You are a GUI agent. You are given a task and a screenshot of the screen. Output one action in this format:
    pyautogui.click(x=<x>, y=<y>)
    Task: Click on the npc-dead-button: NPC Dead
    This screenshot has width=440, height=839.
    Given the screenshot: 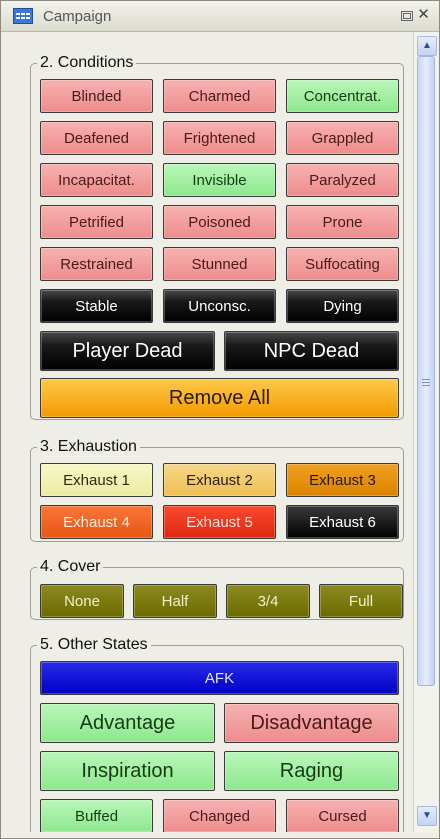 What is the action you would take?
    pyautogui.click(x=311, y=351)
    